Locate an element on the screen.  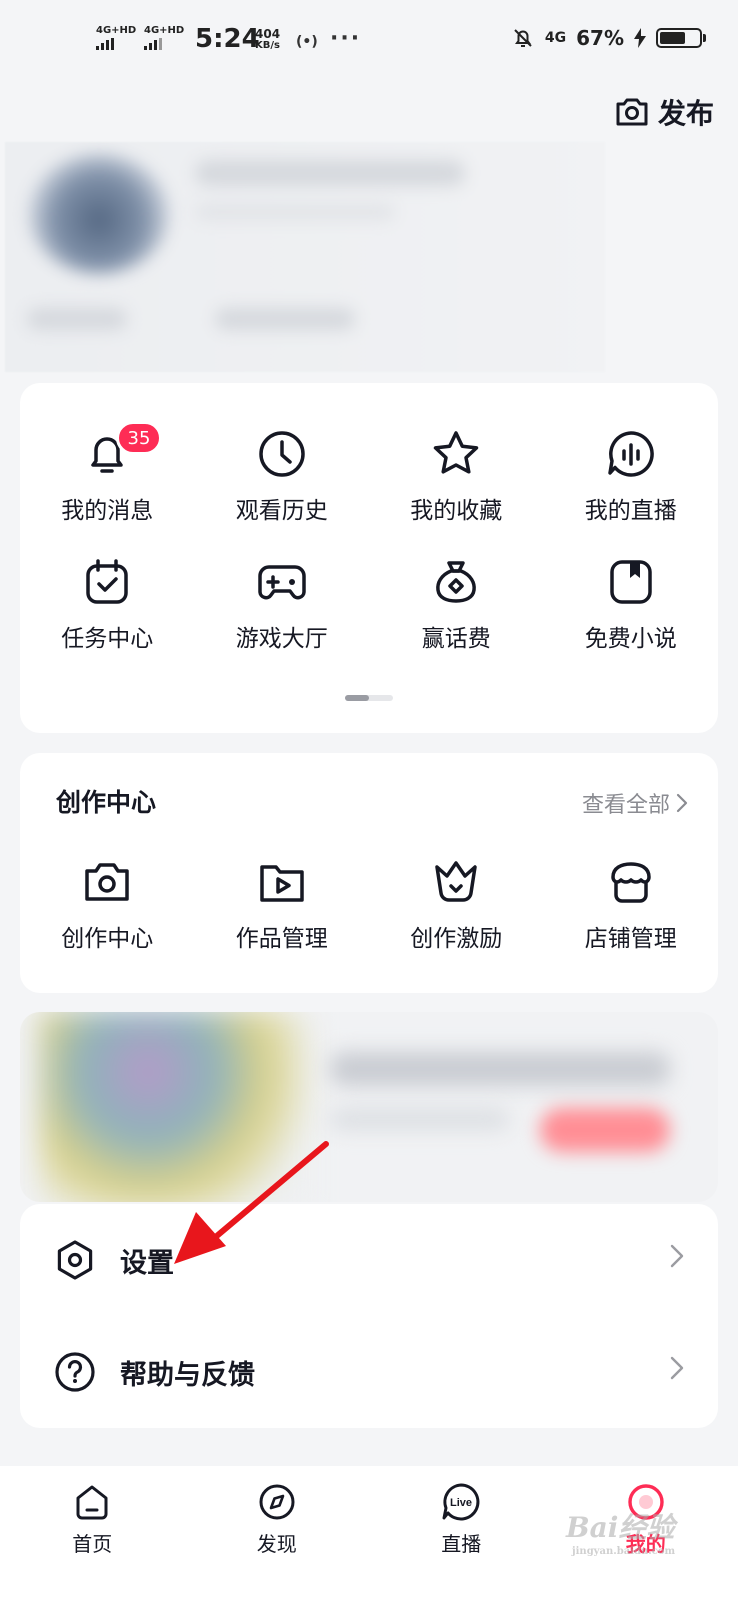
charging-bolt-icon is located at coordinates (640, 38).